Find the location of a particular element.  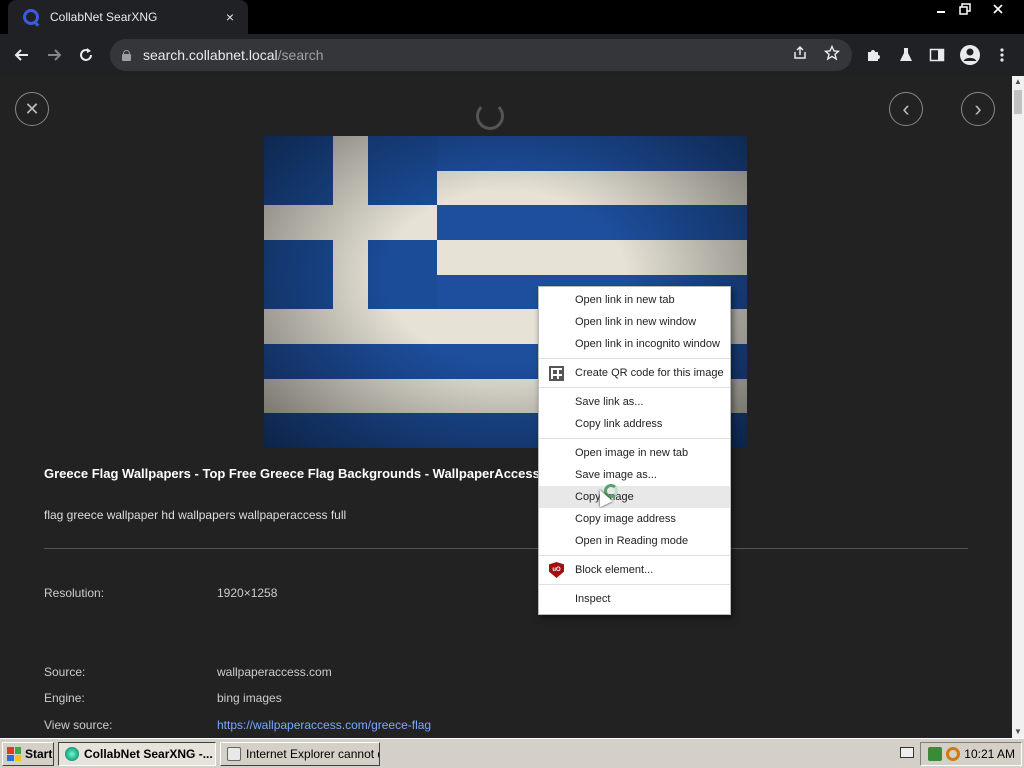

share-icon is located at coordinates (800, 55).